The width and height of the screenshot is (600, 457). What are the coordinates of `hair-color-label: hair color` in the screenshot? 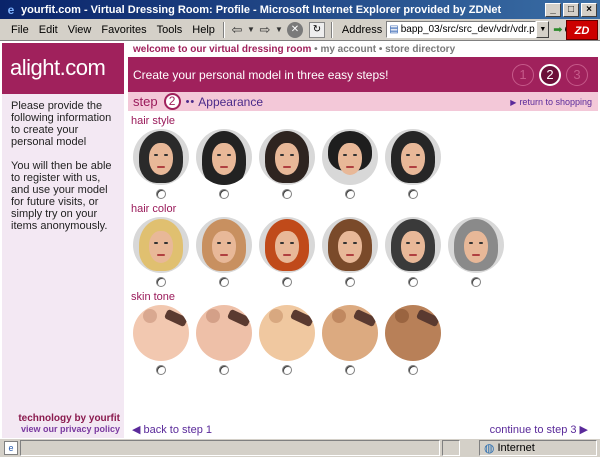 It's located at (154, 209).